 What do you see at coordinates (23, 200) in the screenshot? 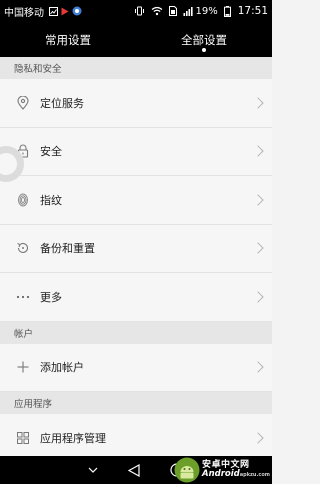
I see `fingerprint-icon` at bounding box center [23, 200].